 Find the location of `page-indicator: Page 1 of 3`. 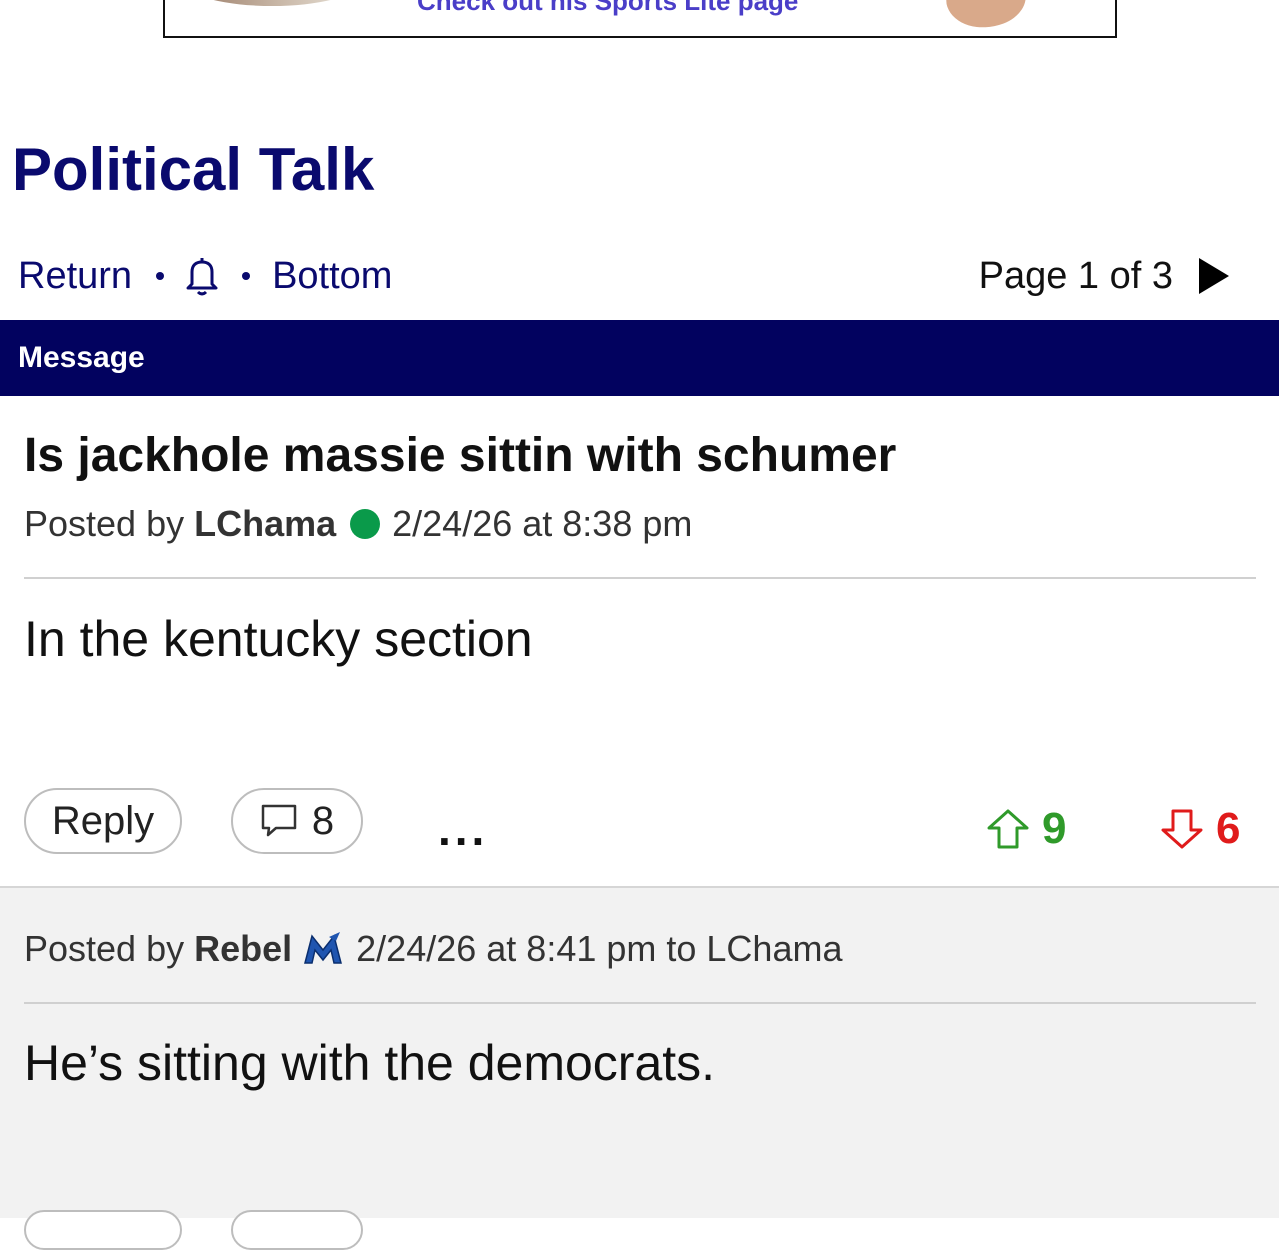

page-indicator: Page 1 of 3 is located at coordinates (1105, 276).